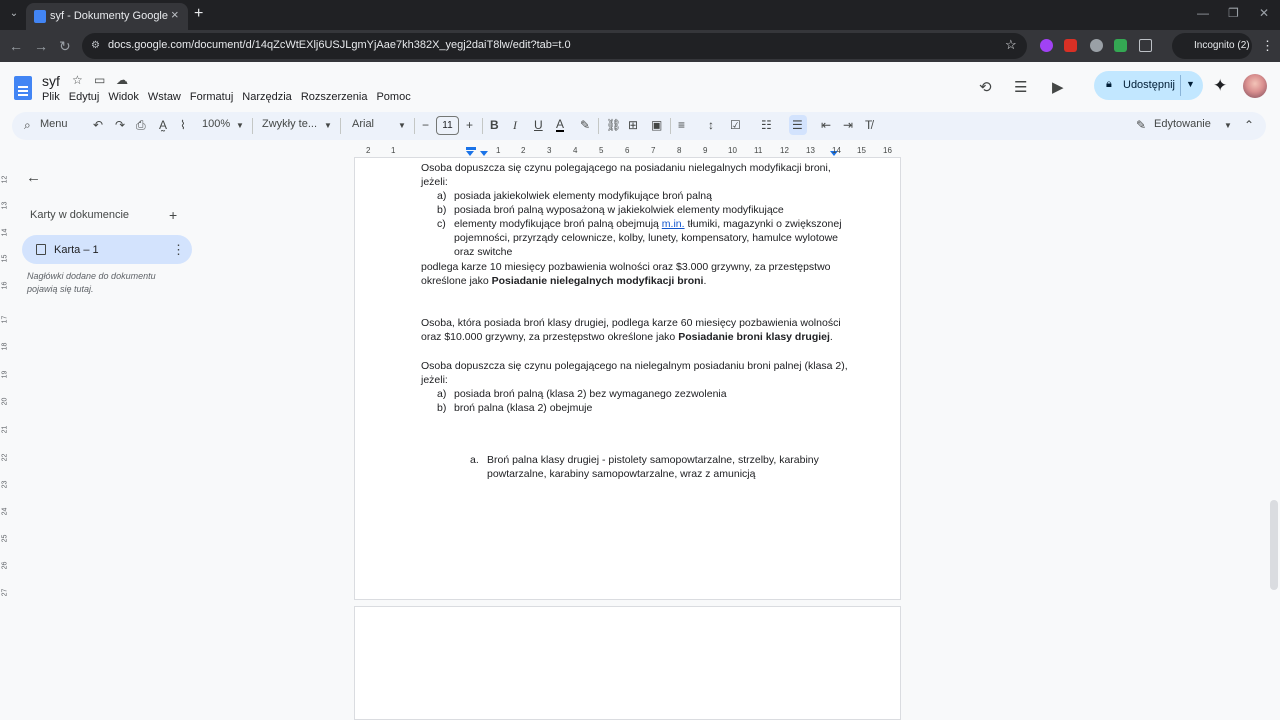  I want to click on highlight-icon: ✎, so click(585, 125).